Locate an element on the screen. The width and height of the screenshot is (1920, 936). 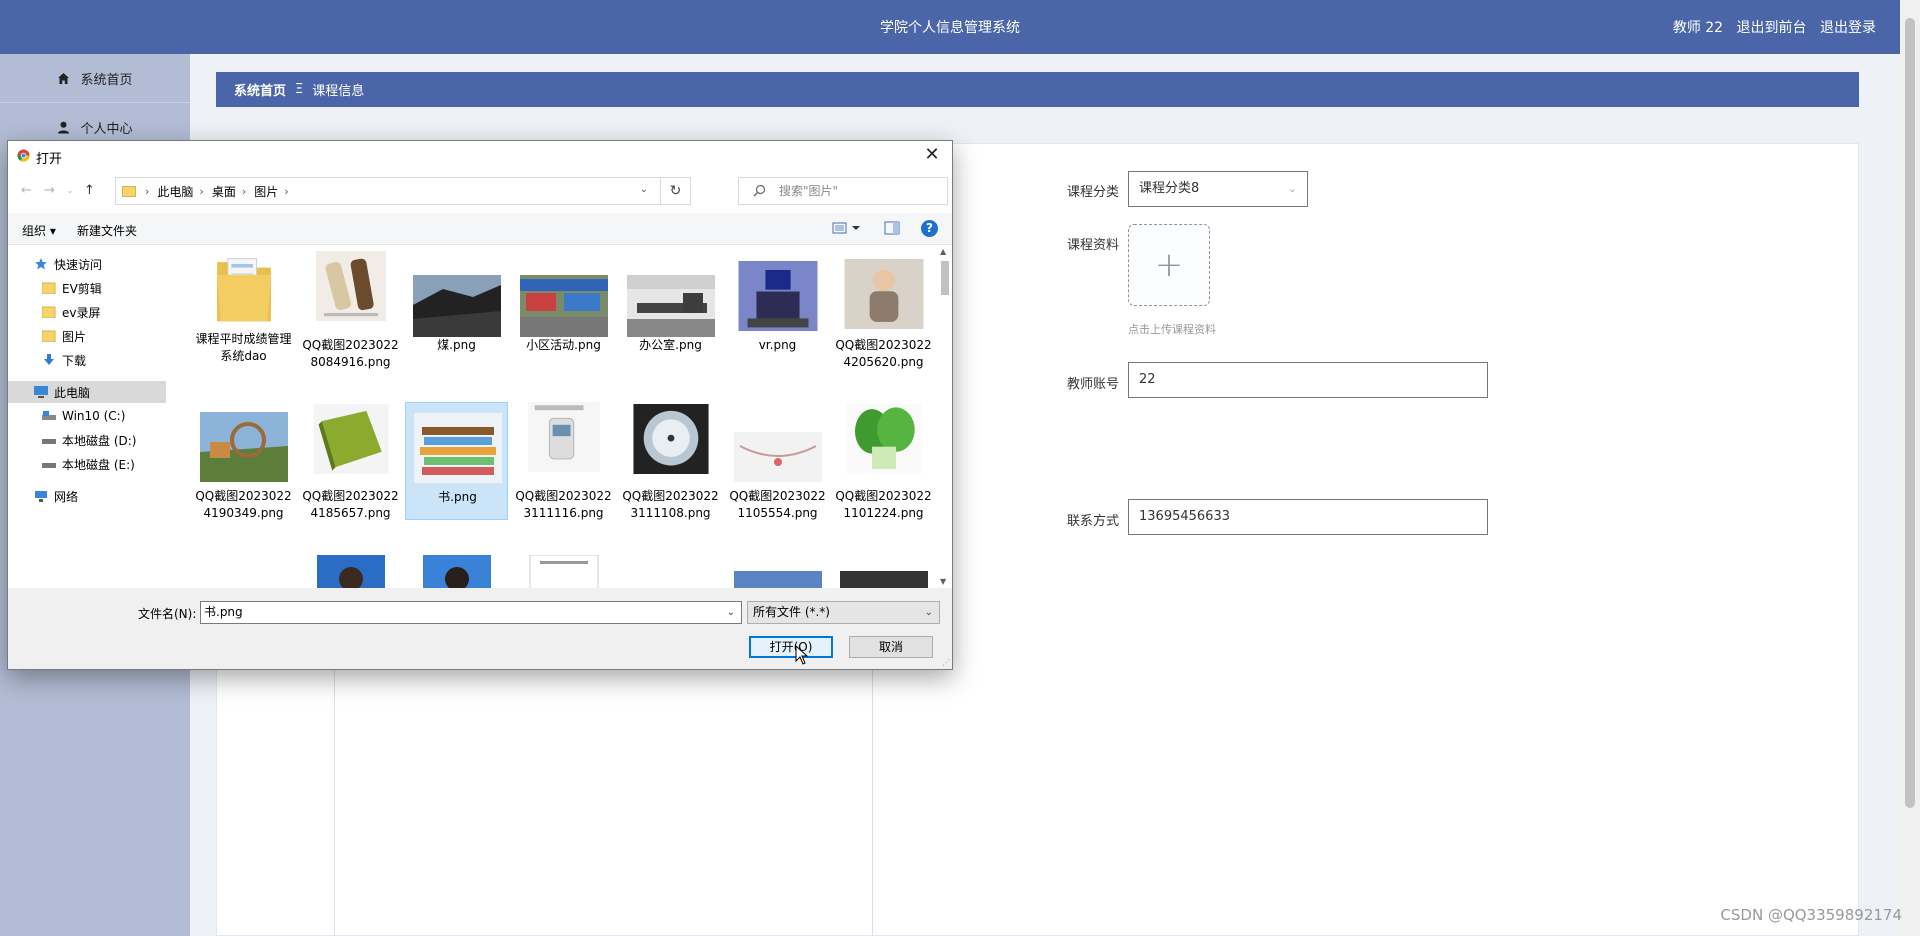
back-arrow-icon: ← is located at coordinates (26, 190).